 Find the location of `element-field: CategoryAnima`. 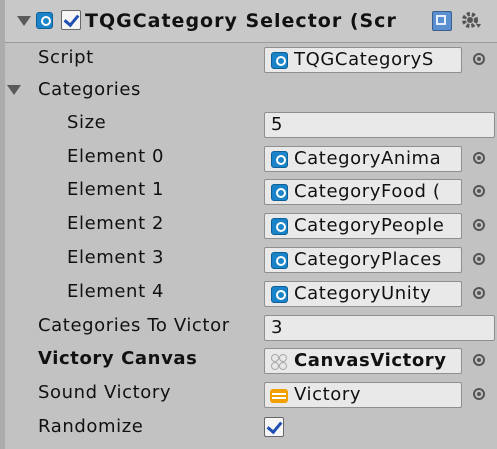

element-field: CategoryAnima is located at coordinates (363, 159).